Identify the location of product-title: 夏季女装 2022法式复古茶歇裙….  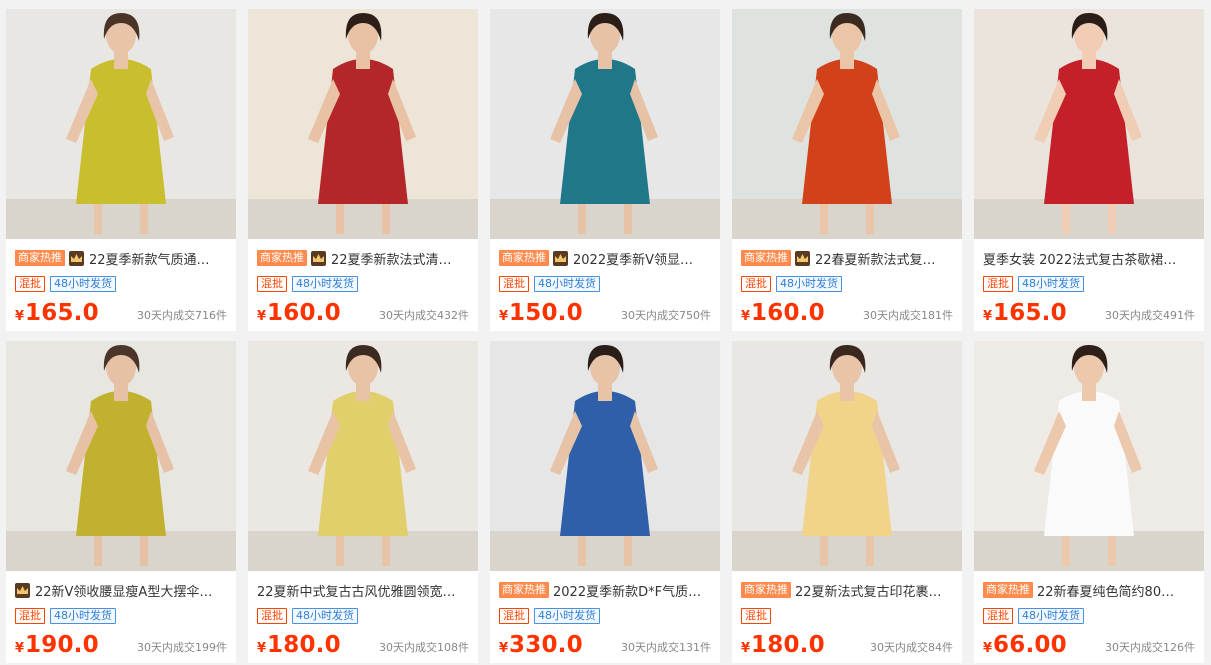
(1089, 258).